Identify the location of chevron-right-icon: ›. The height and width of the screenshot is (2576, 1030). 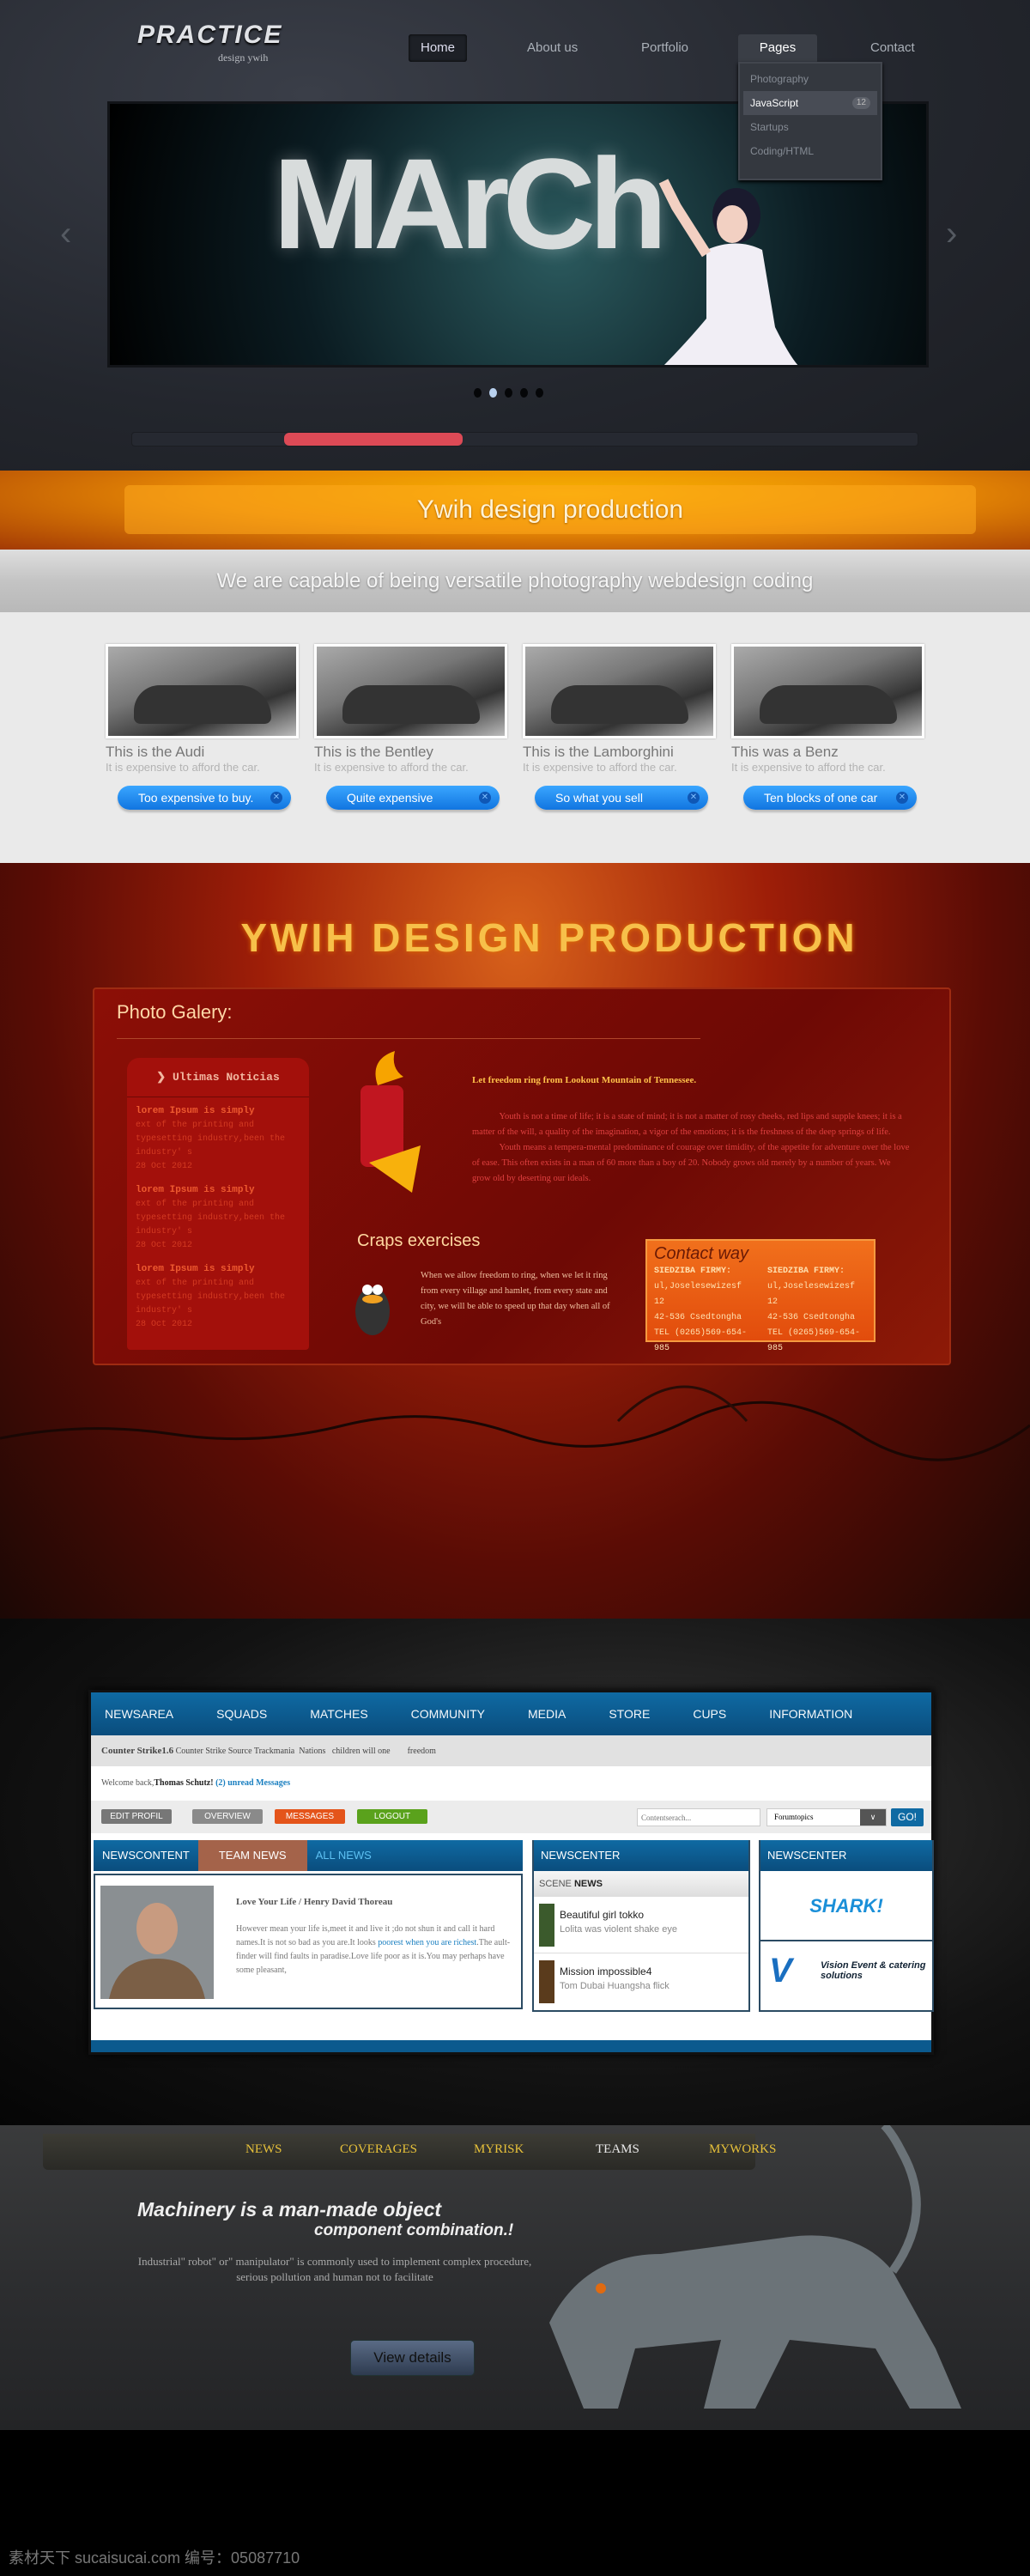
(951, 234).